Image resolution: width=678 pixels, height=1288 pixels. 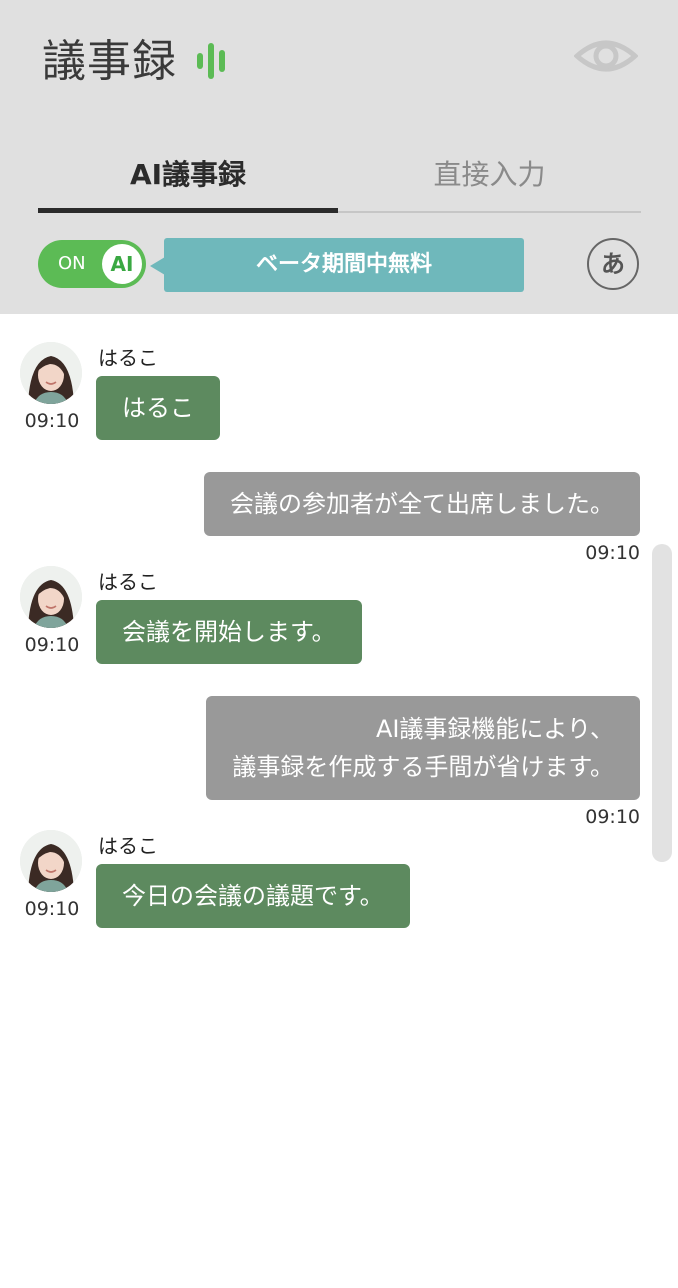 I want to click on incoming-message-bubble: はるこ, so click(x=158, y=408).